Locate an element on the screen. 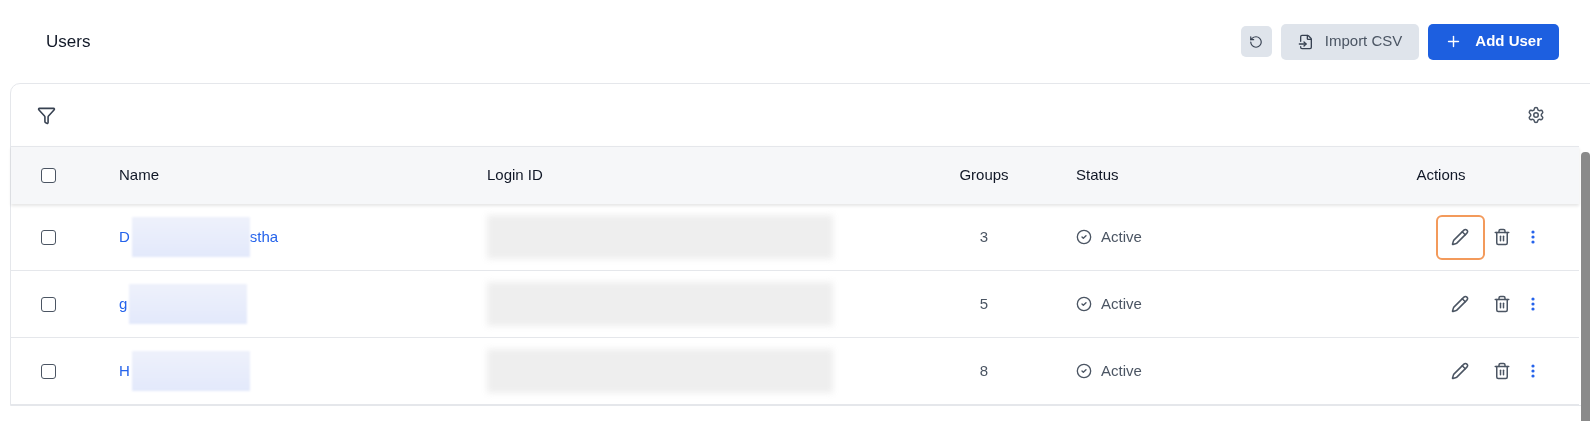 This screenshot has width=1590, height=421. import-csv-button: Import CSV is located at coordinates (1350, 41).